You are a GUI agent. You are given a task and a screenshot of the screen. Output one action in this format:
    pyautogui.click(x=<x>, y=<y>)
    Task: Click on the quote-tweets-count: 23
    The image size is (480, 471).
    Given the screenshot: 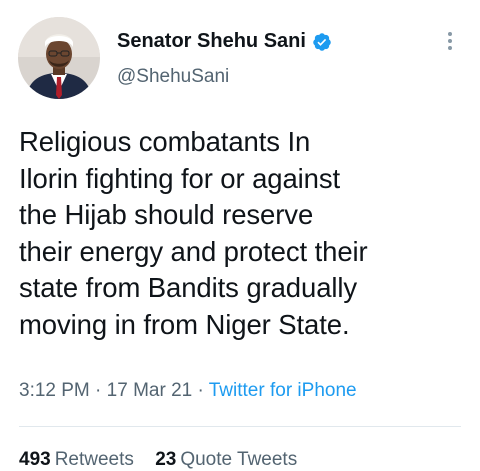 What is the action you would take?
    pyautogui.click(x=166, y=459)
    